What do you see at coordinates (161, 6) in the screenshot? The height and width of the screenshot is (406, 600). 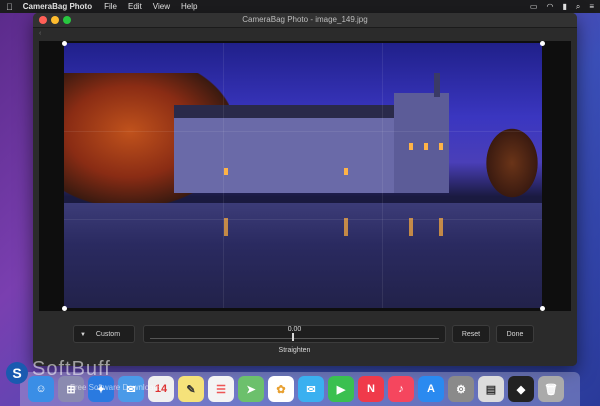 I see `menu-view: View` at bounding box center [161, 6].